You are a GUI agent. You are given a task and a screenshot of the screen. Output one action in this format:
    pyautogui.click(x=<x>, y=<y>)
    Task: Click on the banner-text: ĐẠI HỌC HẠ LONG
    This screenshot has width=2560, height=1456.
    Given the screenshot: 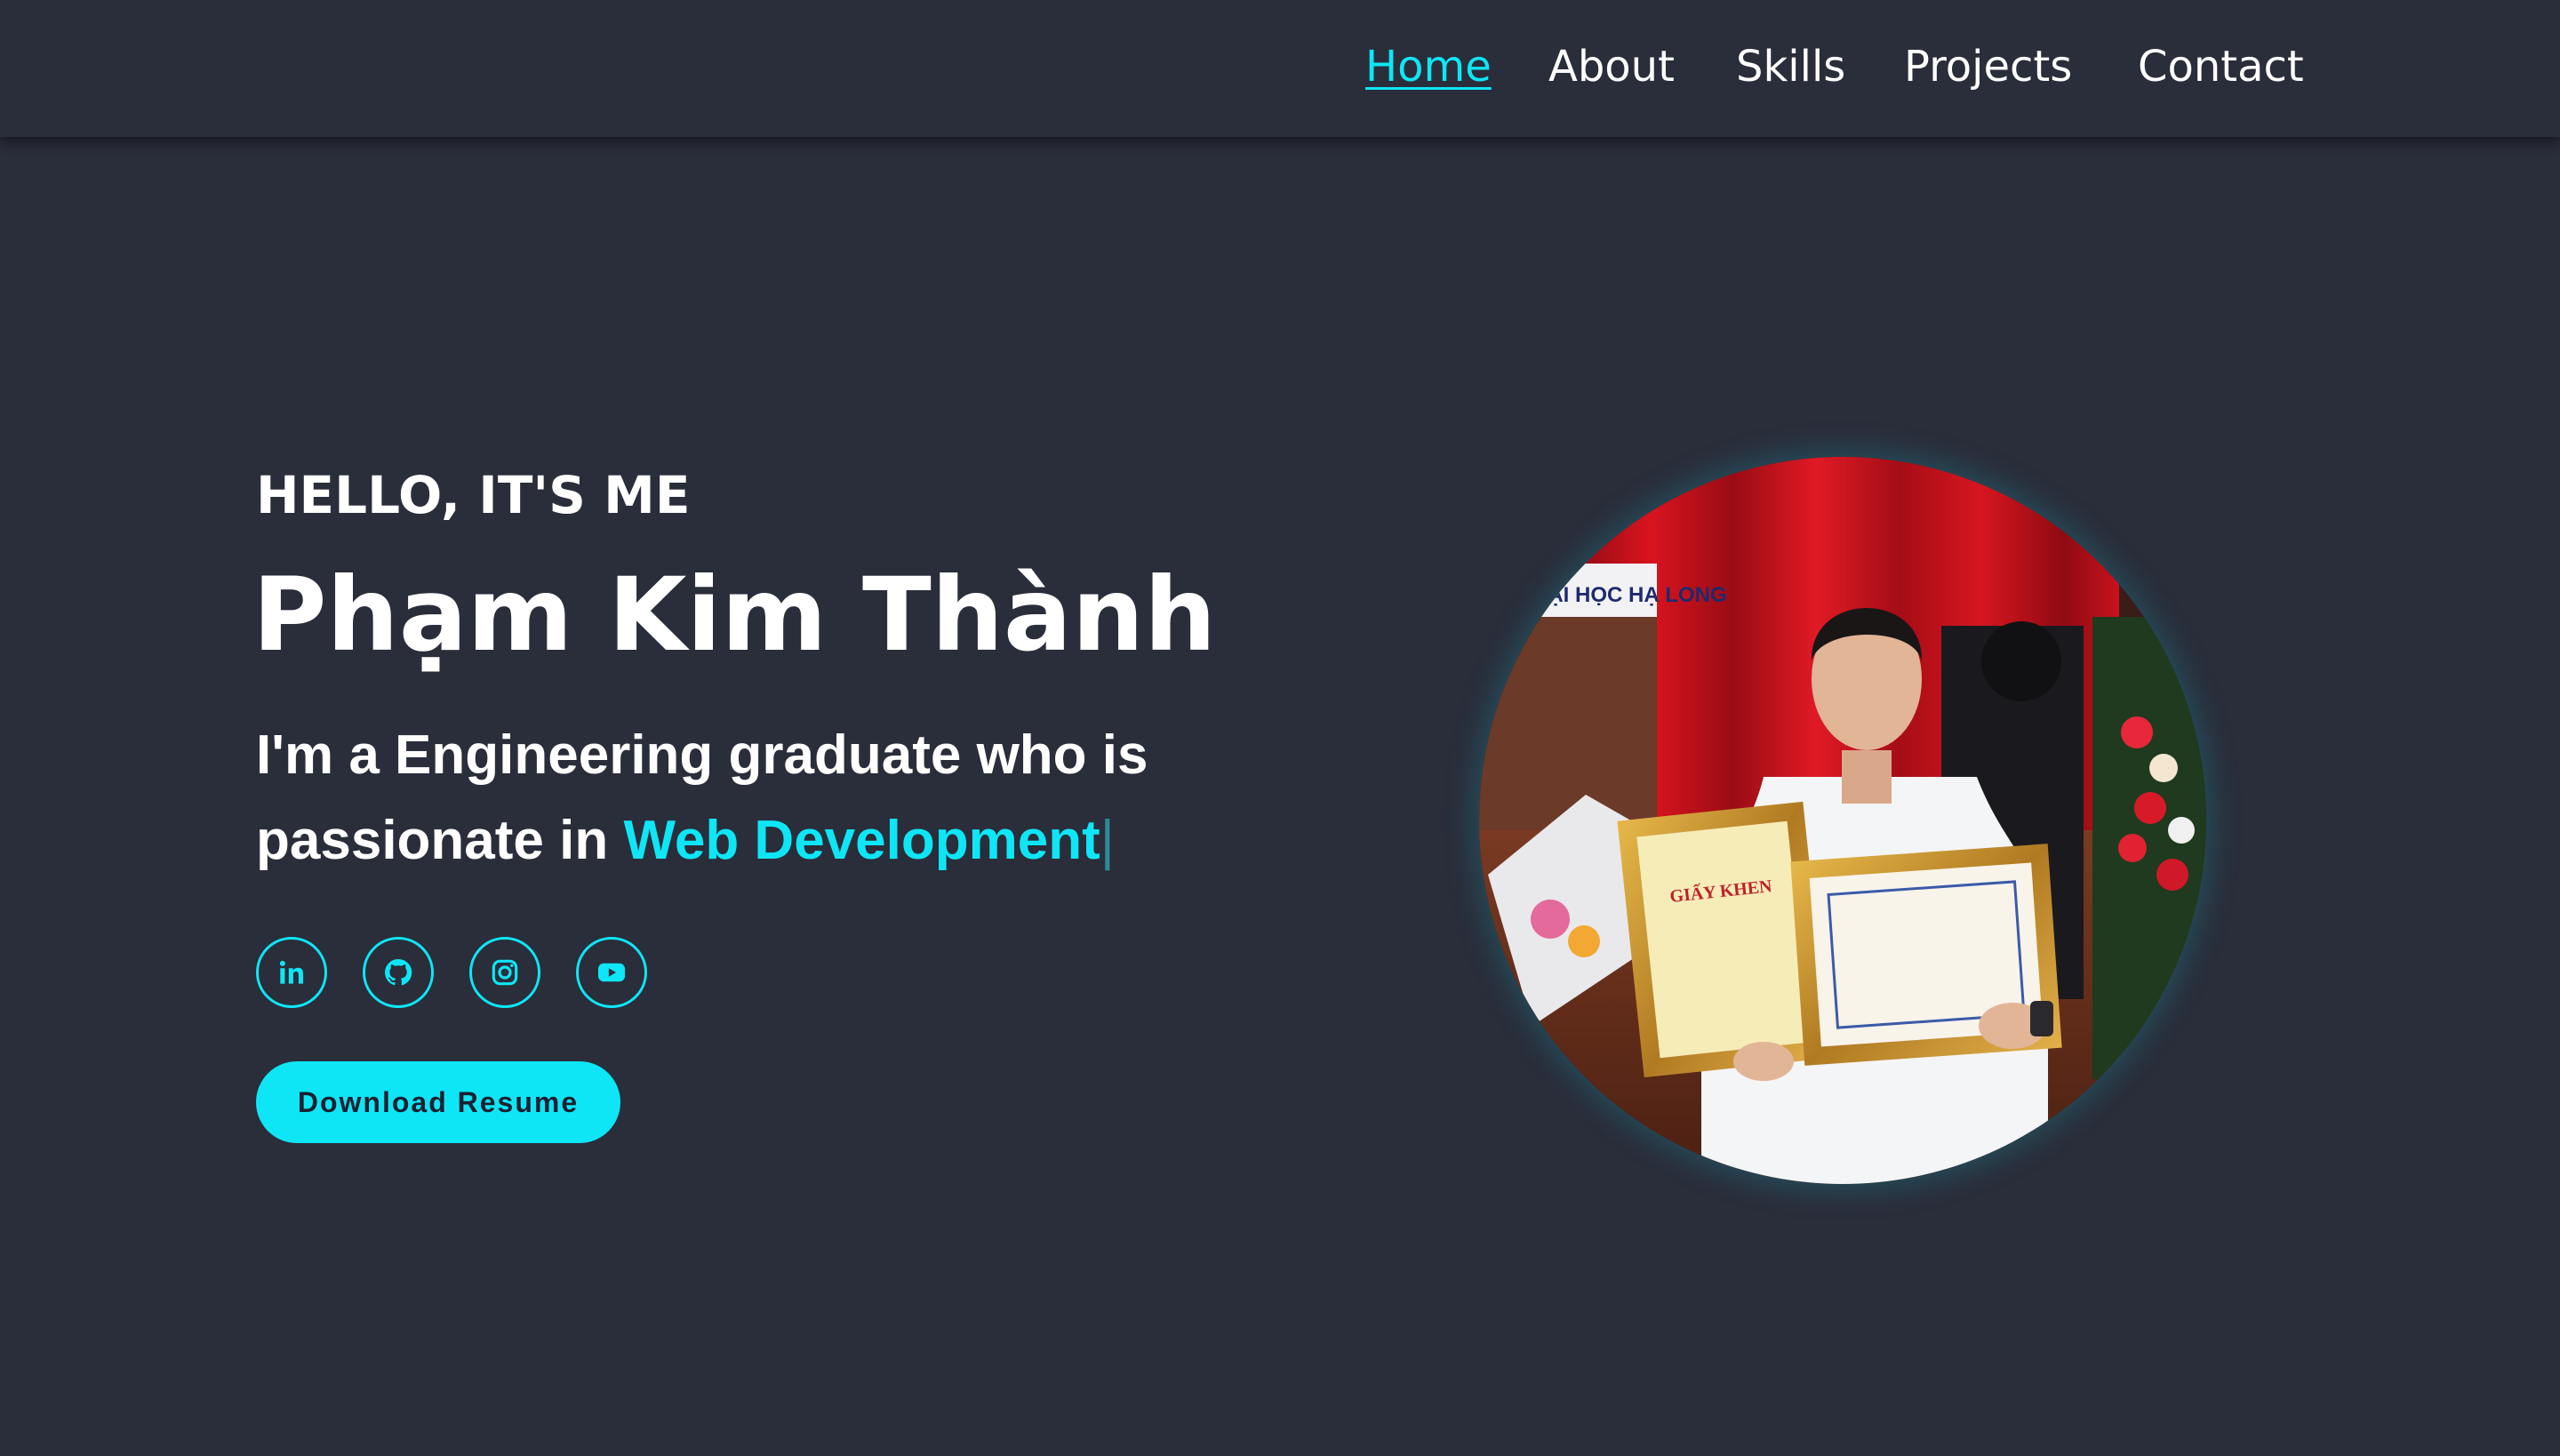 What is the action you would take?
    pyautogui.click(x=1629, y=595)
    